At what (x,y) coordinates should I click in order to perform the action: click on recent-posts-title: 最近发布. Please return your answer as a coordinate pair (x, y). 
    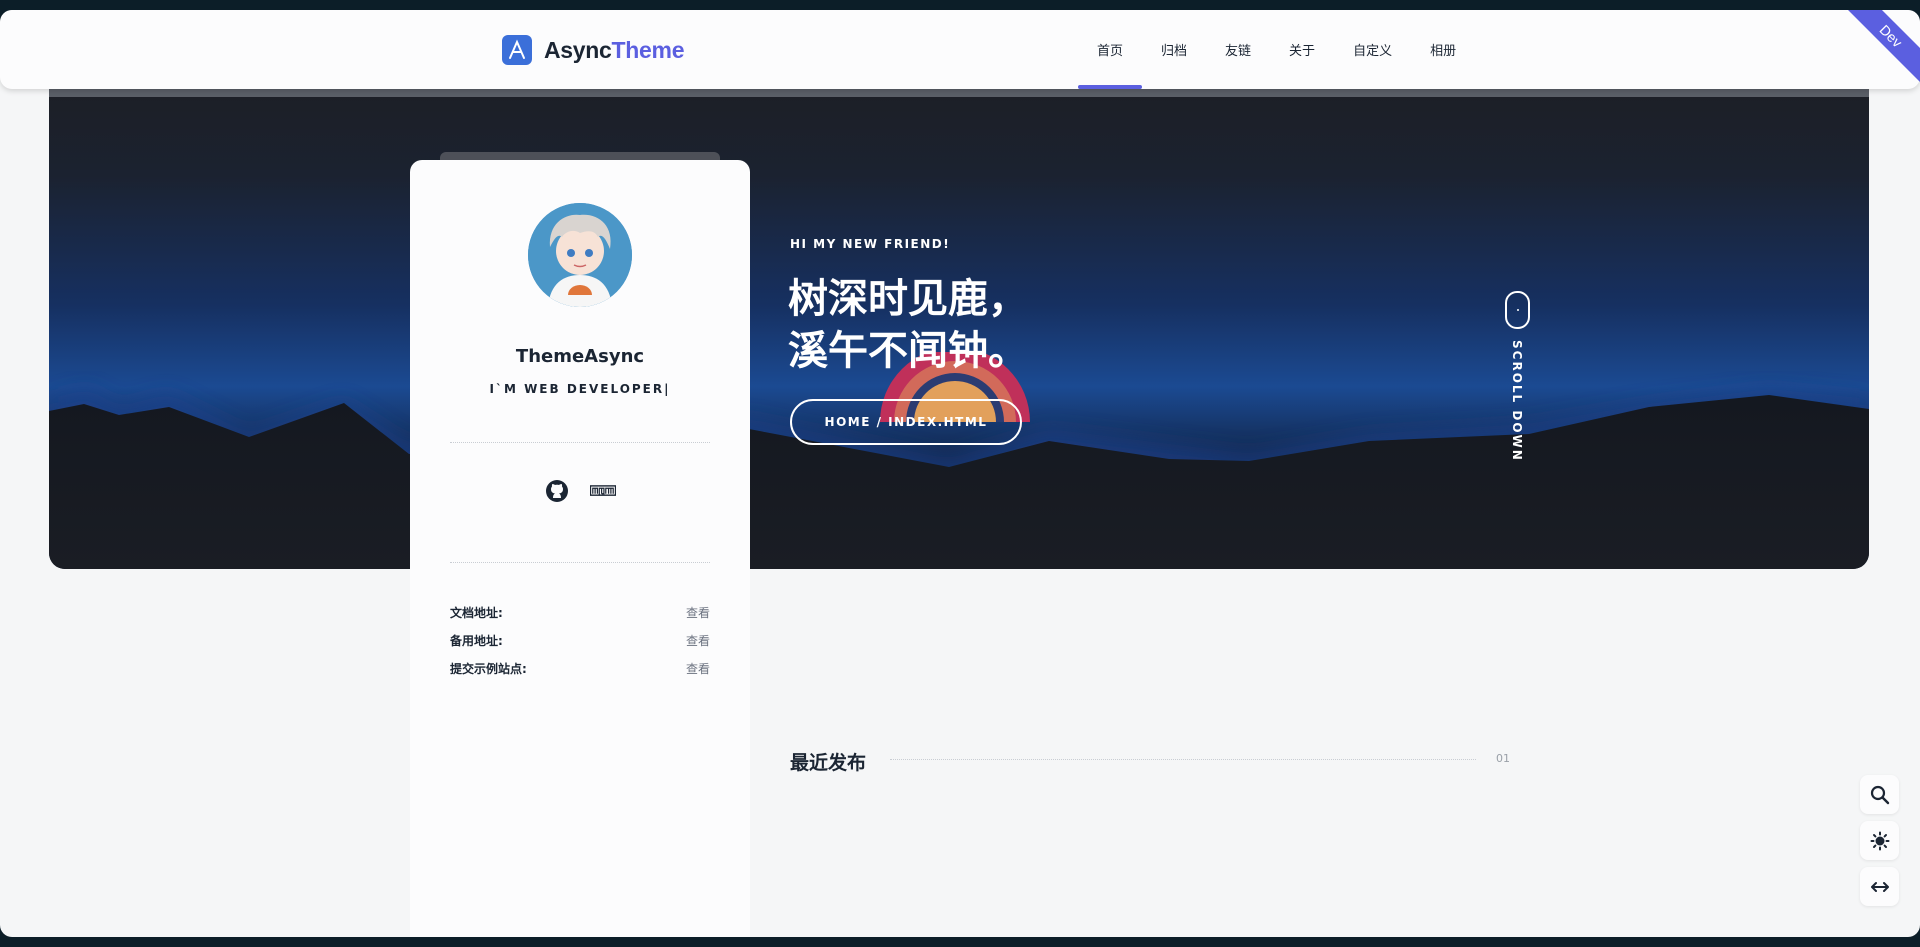
    Looking at the image, I should click on (828, 763).